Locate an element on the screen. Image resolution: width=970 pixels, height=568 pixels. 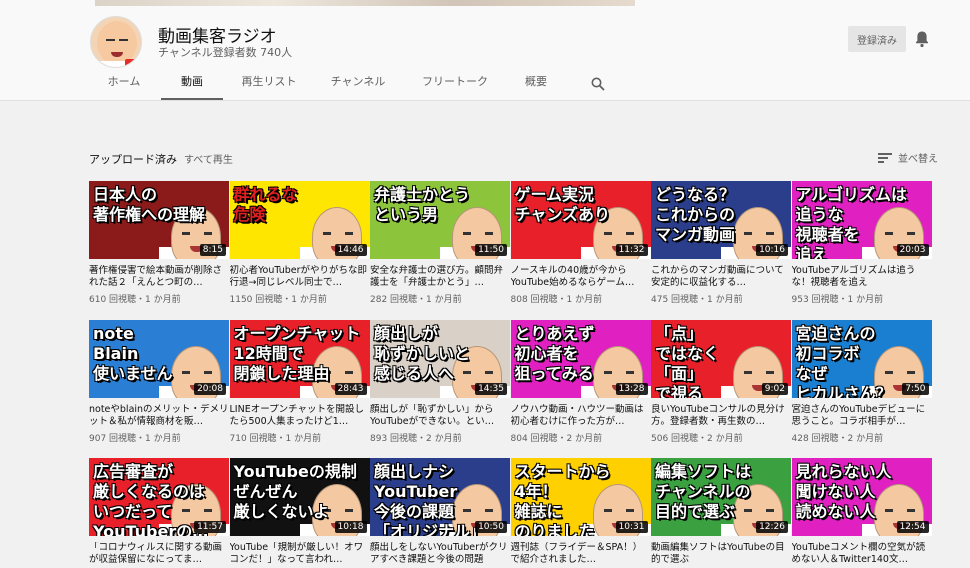
uploads-heading: アップロード済み is located at coordinates (133, 159).